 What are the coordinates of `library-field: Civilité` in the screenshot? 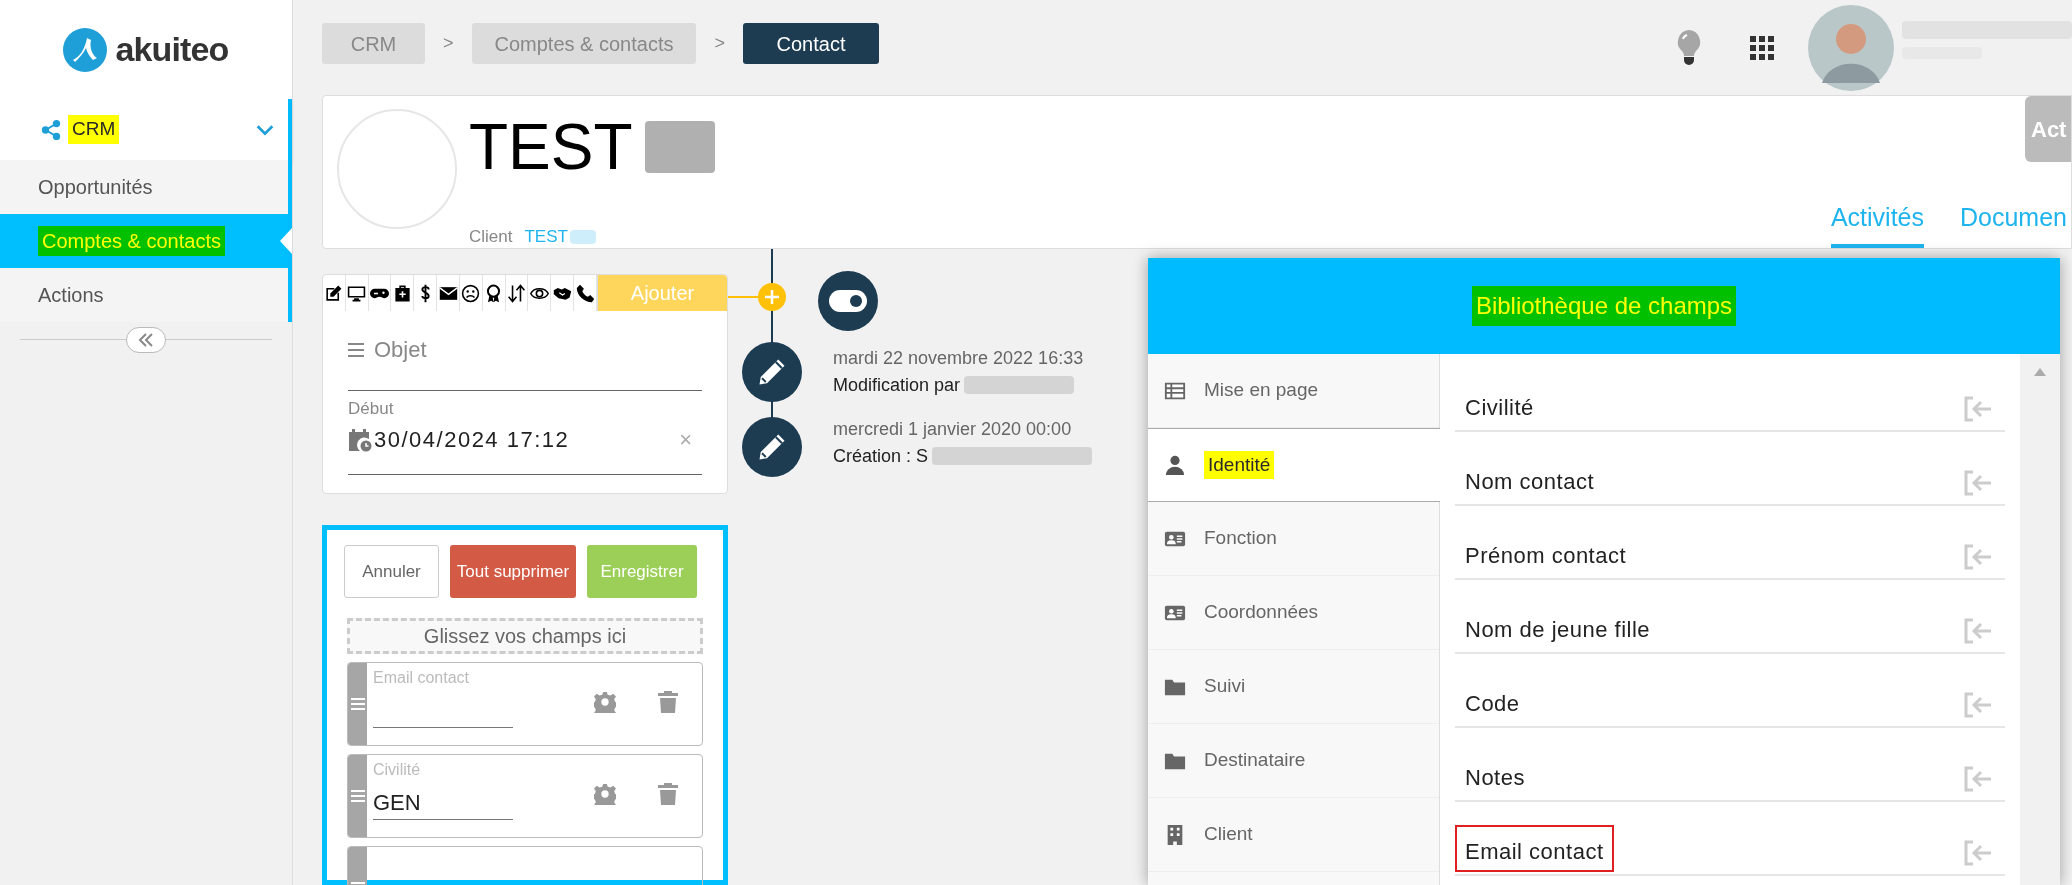 It's located at (1730, 395).